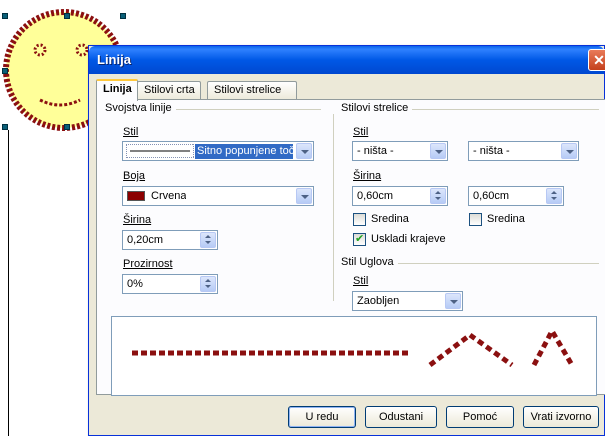  I want to click on line-preview-drawing, so click(353, 348).